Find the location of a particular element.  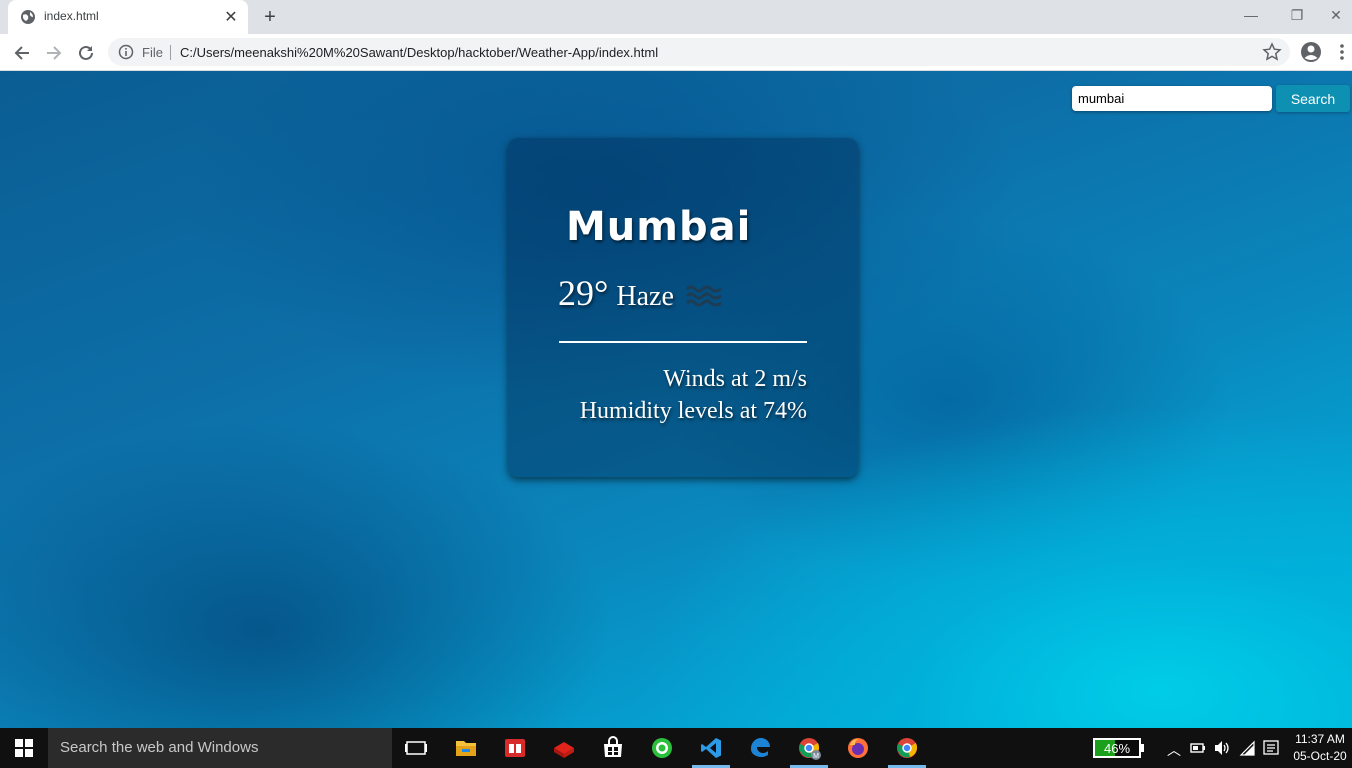

edge-icon is located at coordinates (760, 748).